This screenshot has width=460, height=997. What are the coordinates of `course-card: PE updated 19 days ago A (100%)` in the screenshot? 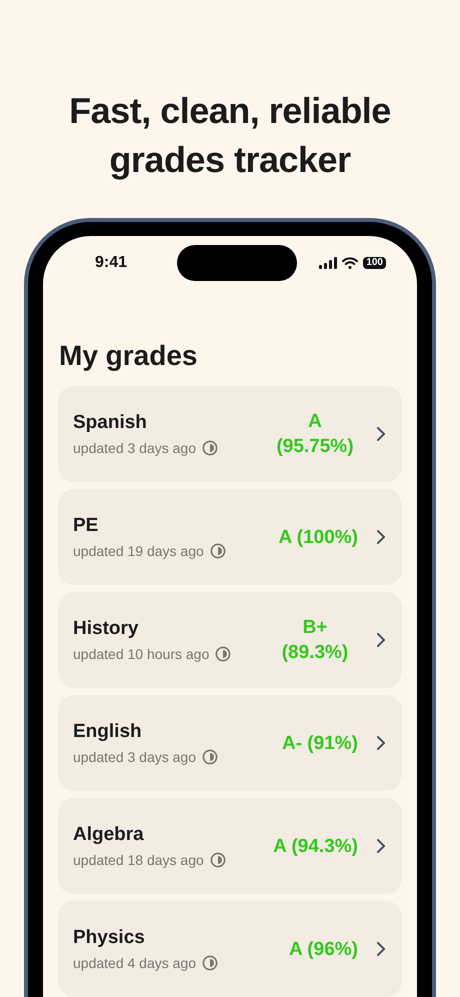 It's located at (230, 537).